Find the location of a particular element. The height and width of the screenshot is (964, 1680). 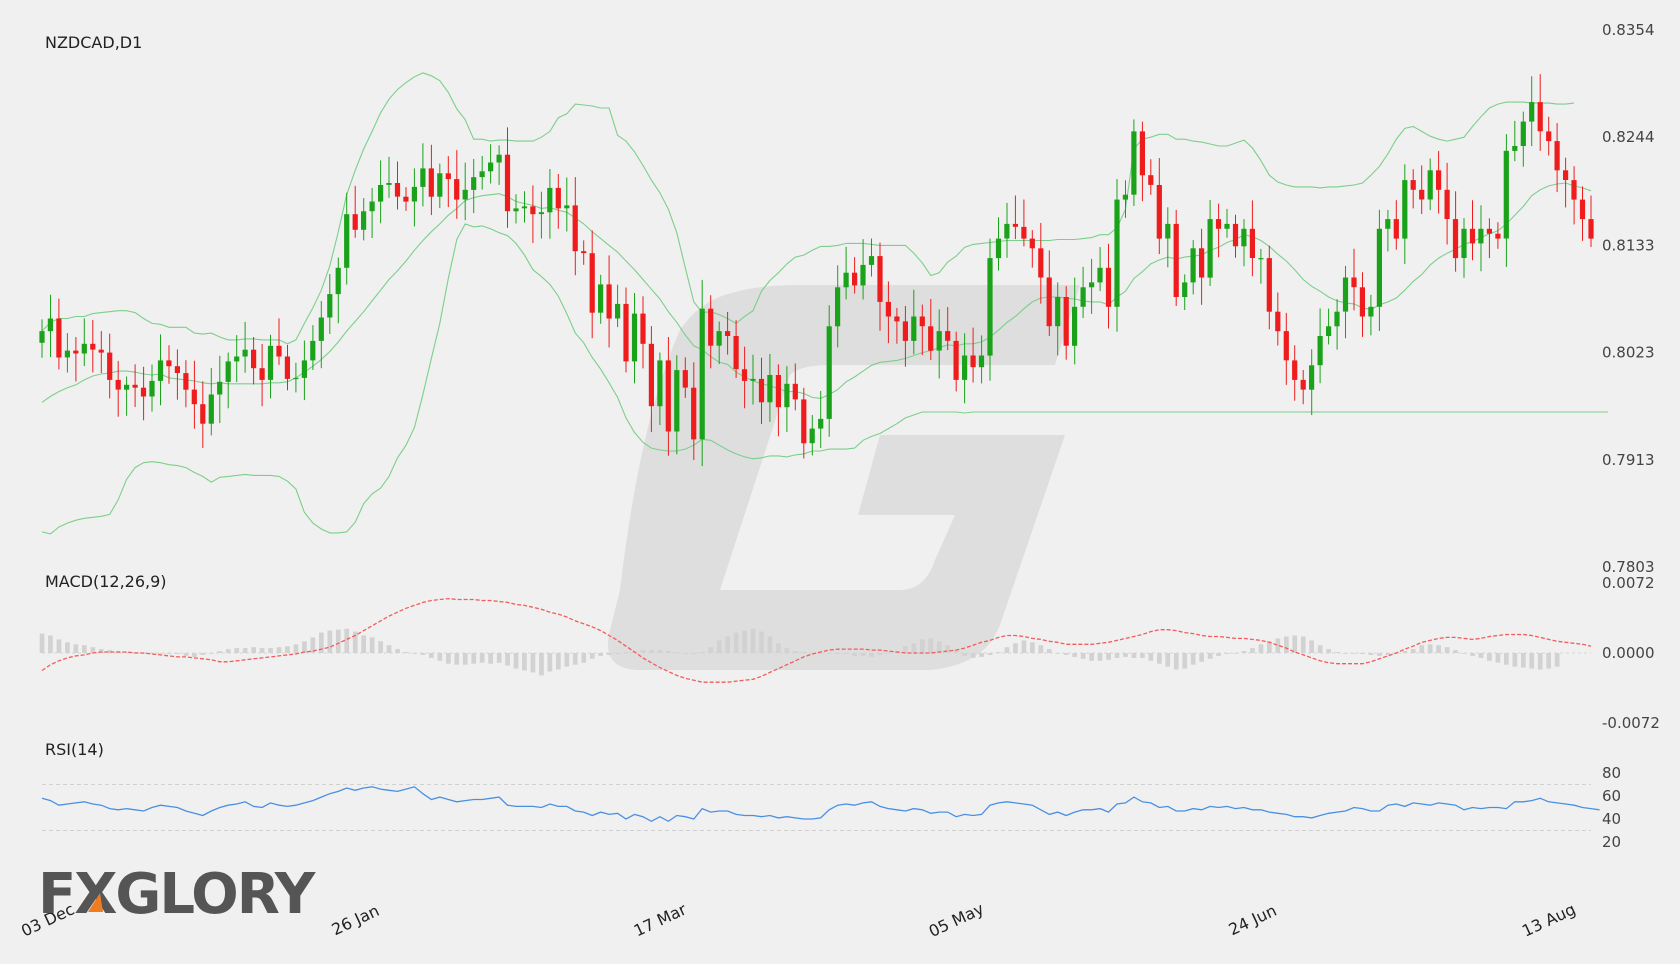

rsi-axis-tick: 60 is located at coordinates (1611, 796).